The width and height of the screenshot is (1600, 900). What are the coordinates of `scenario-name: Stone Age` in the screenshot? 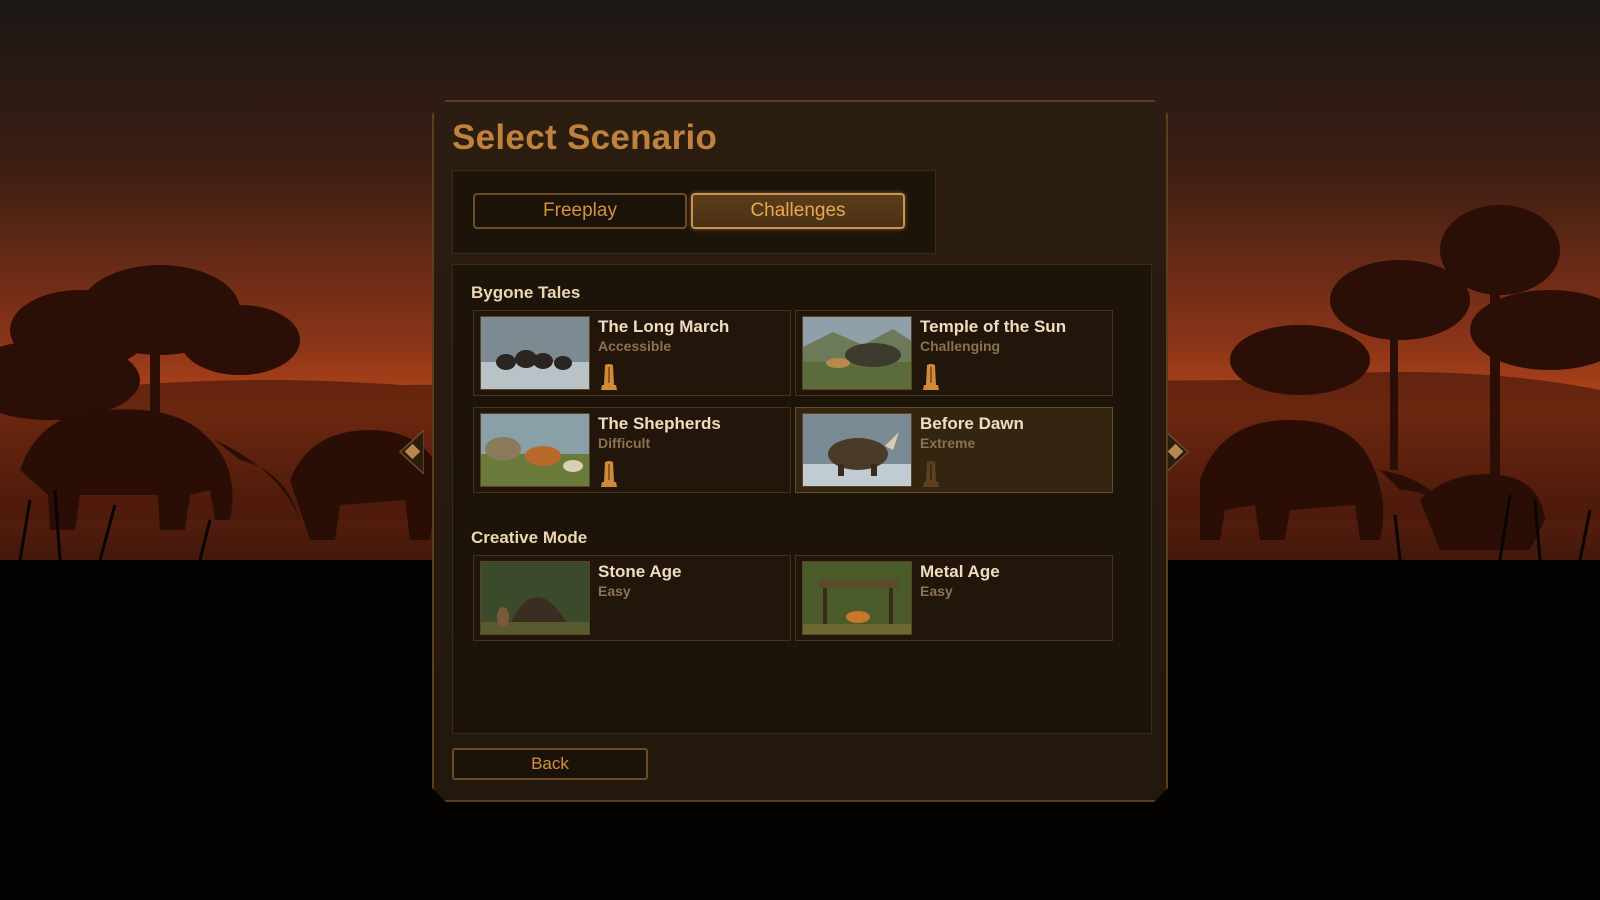 It's located at (640, 571).